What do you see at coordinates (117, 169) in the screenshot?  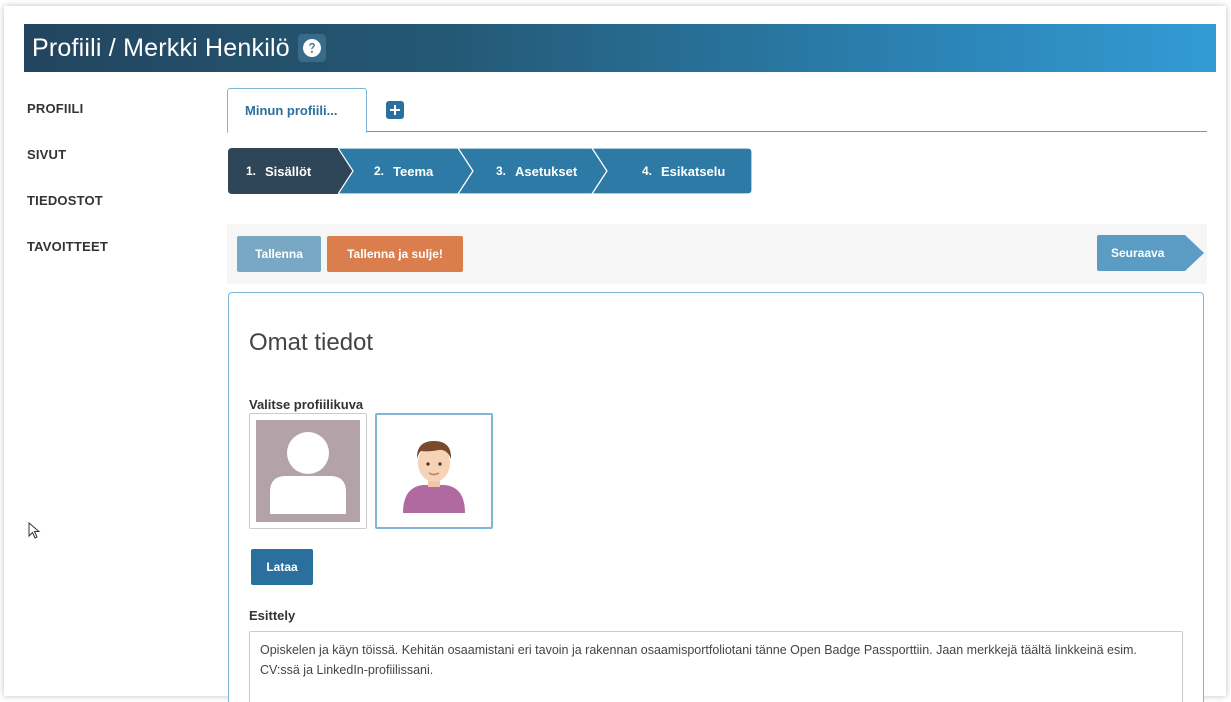 I see `sidebar-item-sivut: SIVUT` at bounding box center [117, 169].